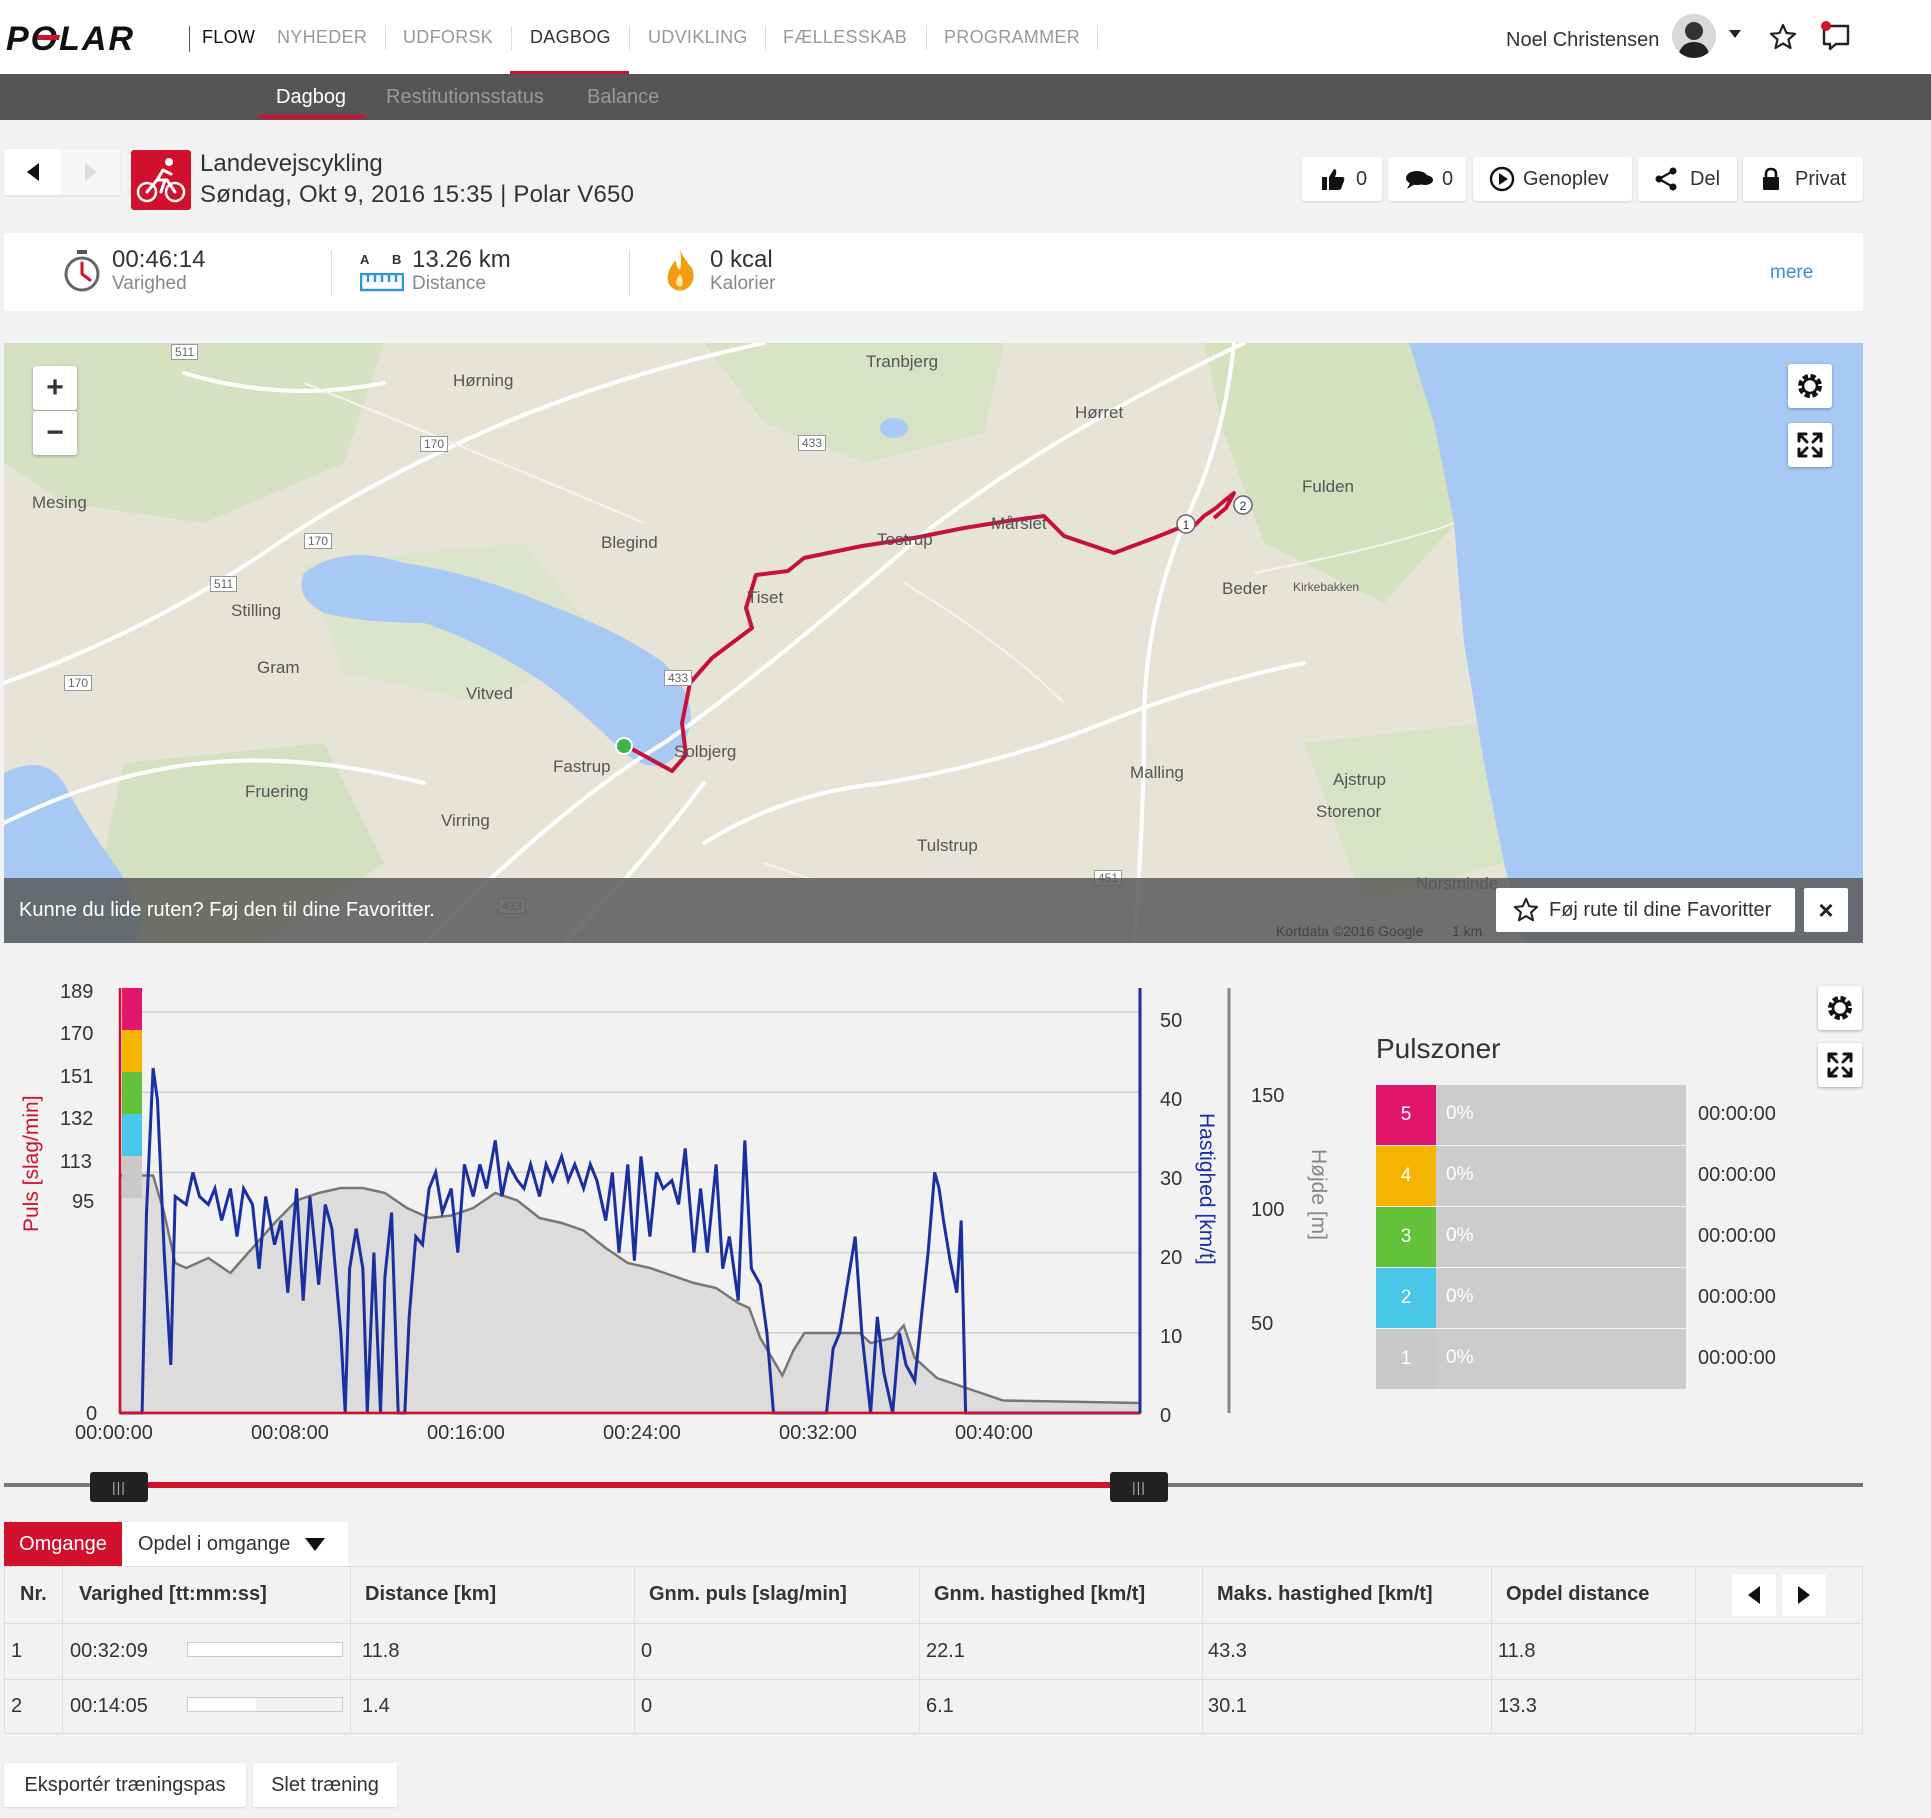 This screenshot has width=1931, height=1818. Describe the element at coordinates (1171, 1179) in the screenshot. I see `speed-tick: 30` at that location.